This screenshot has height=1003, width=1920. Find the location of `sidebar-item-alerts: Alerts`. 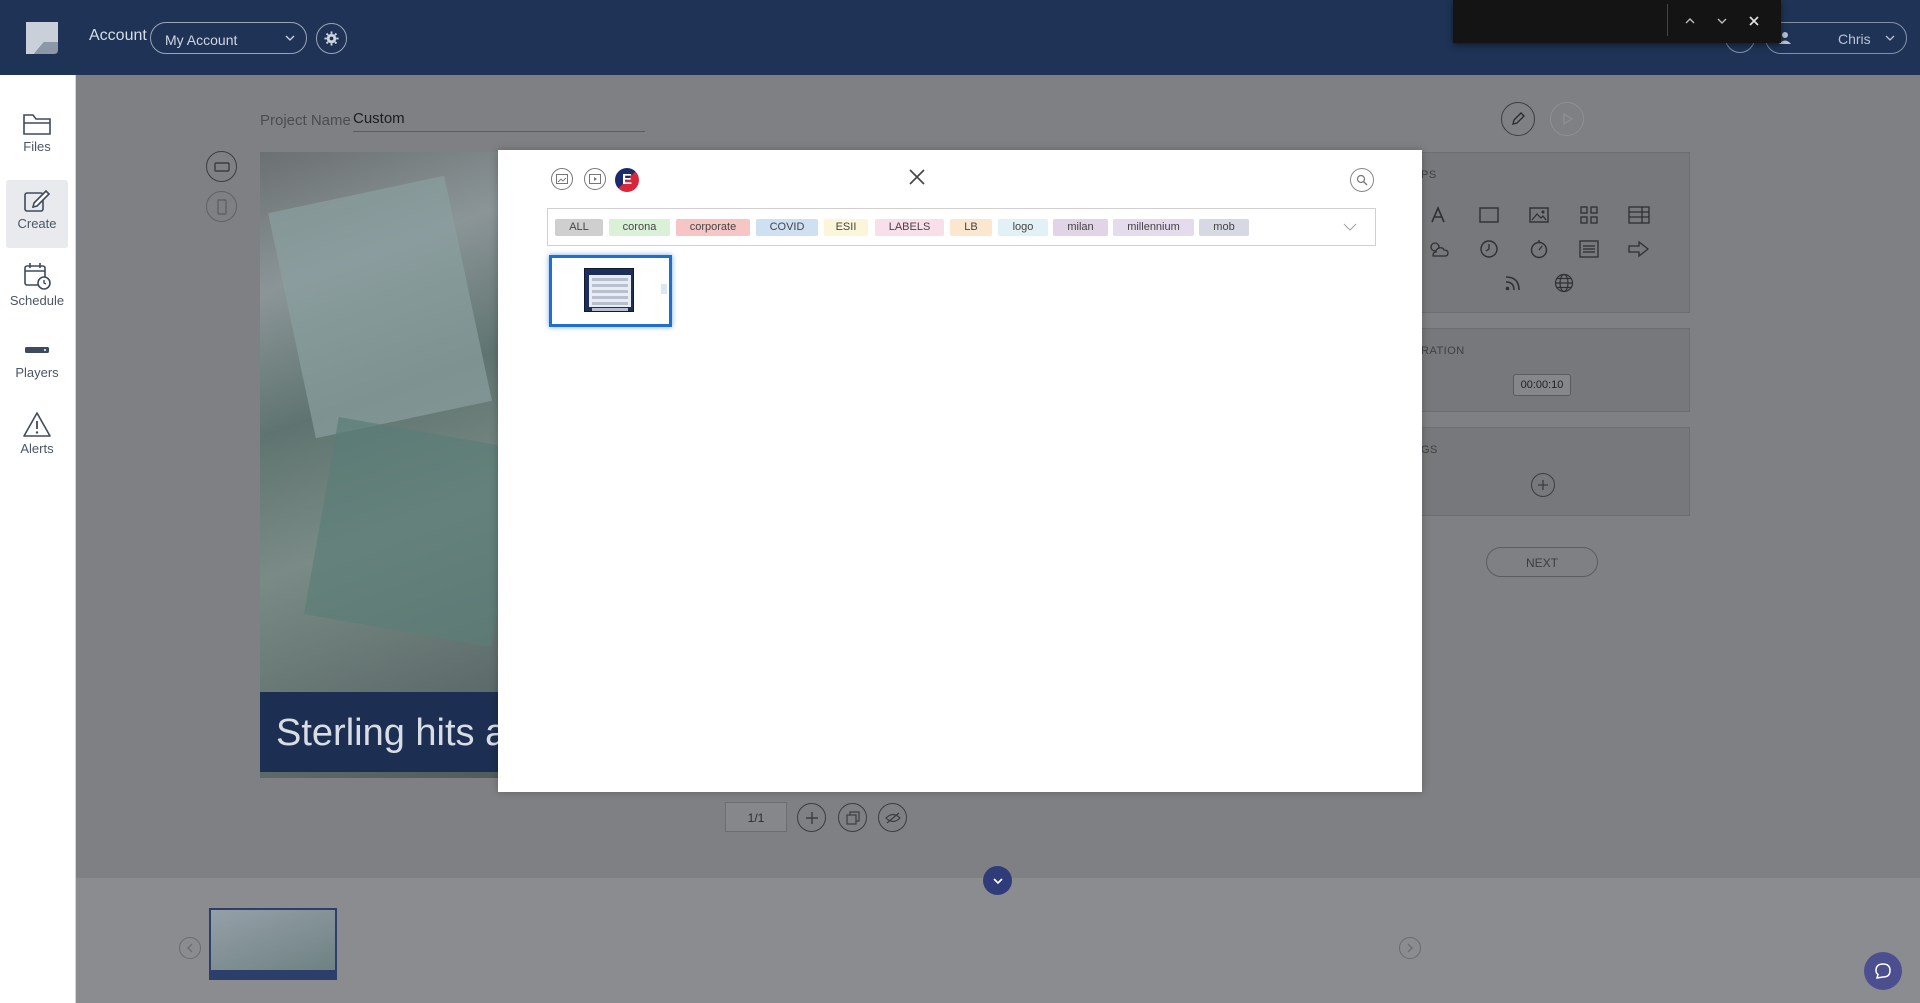

sidebar-item-alerts: Alerts is located at coordinates (37, 439).